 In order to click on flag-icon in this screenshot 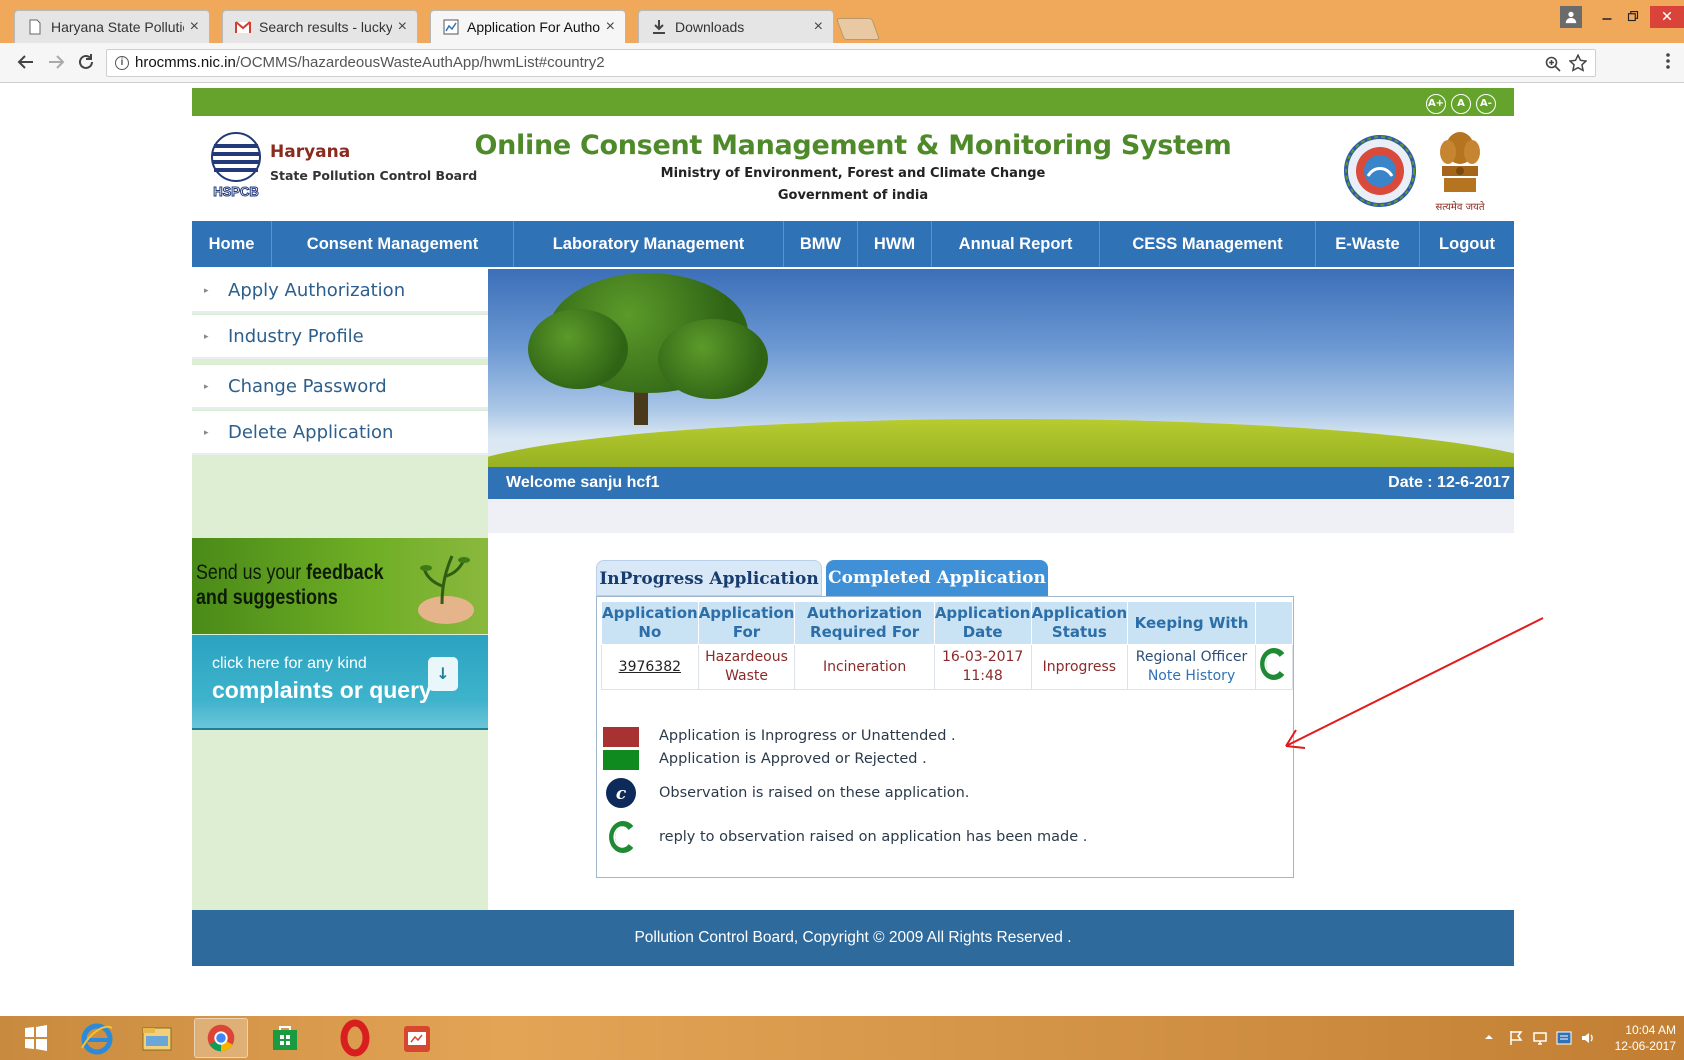, I will do `click(1516, 1040)`.